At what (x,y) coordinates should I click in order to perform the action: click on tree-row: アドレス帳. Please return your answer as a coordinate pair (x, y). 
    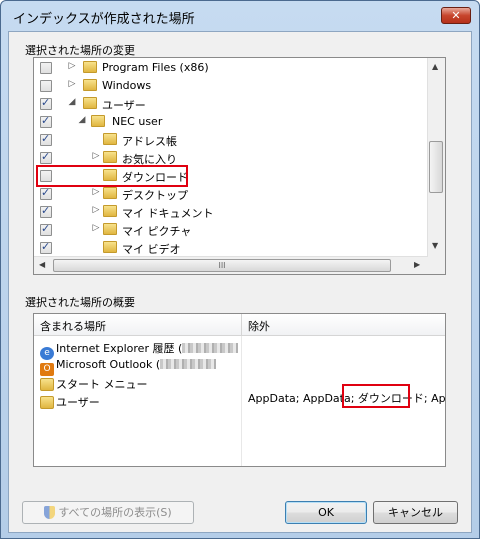
    Looking at the image, I should click on (231, 140).